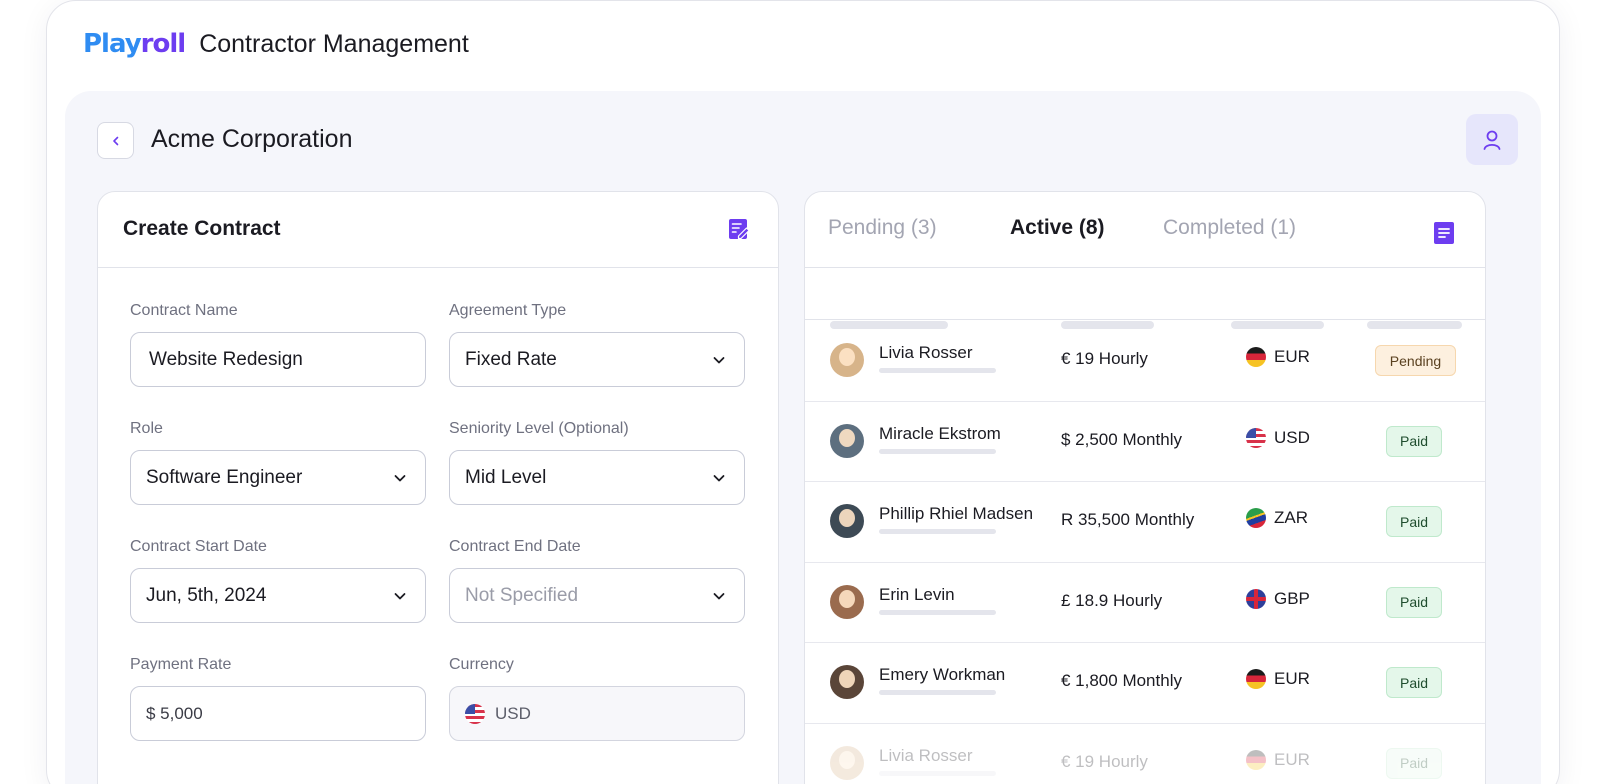 The height and width of the screenshot is (784, 1606). What do you see at coordinates (1057, 228) in the screenshot?
I see `tab-active: Active (8)` at bounding box center [1057, 228].